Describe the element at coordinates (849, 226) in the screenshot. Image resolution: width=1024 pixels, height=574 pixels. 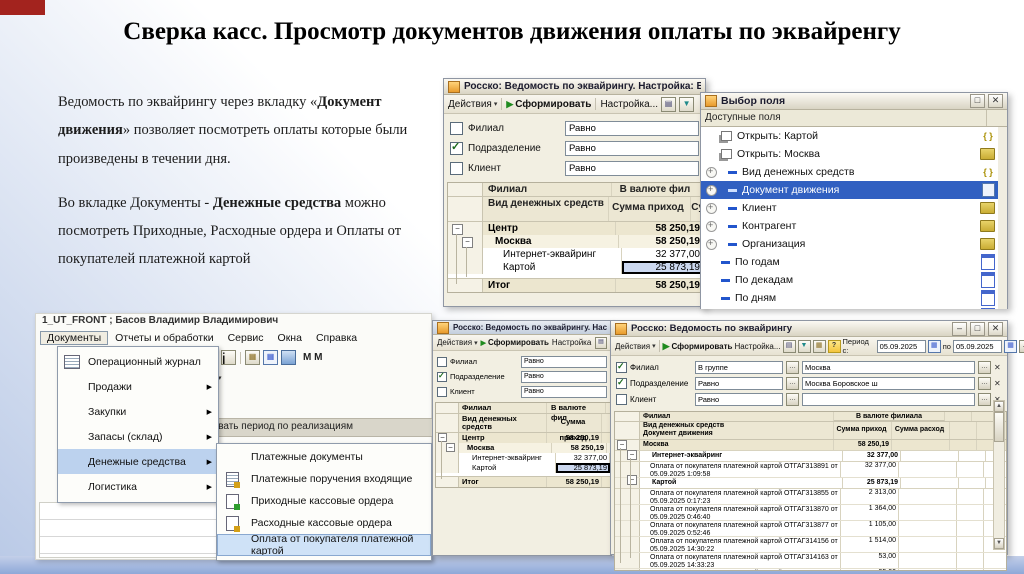
I see `list-item: Контрагент` at that location.